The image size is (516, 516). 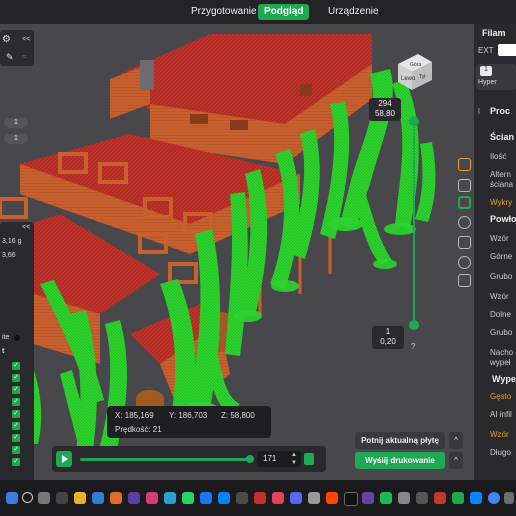 I want to click on section-walls: Ścian, so click(x=502, y=137).